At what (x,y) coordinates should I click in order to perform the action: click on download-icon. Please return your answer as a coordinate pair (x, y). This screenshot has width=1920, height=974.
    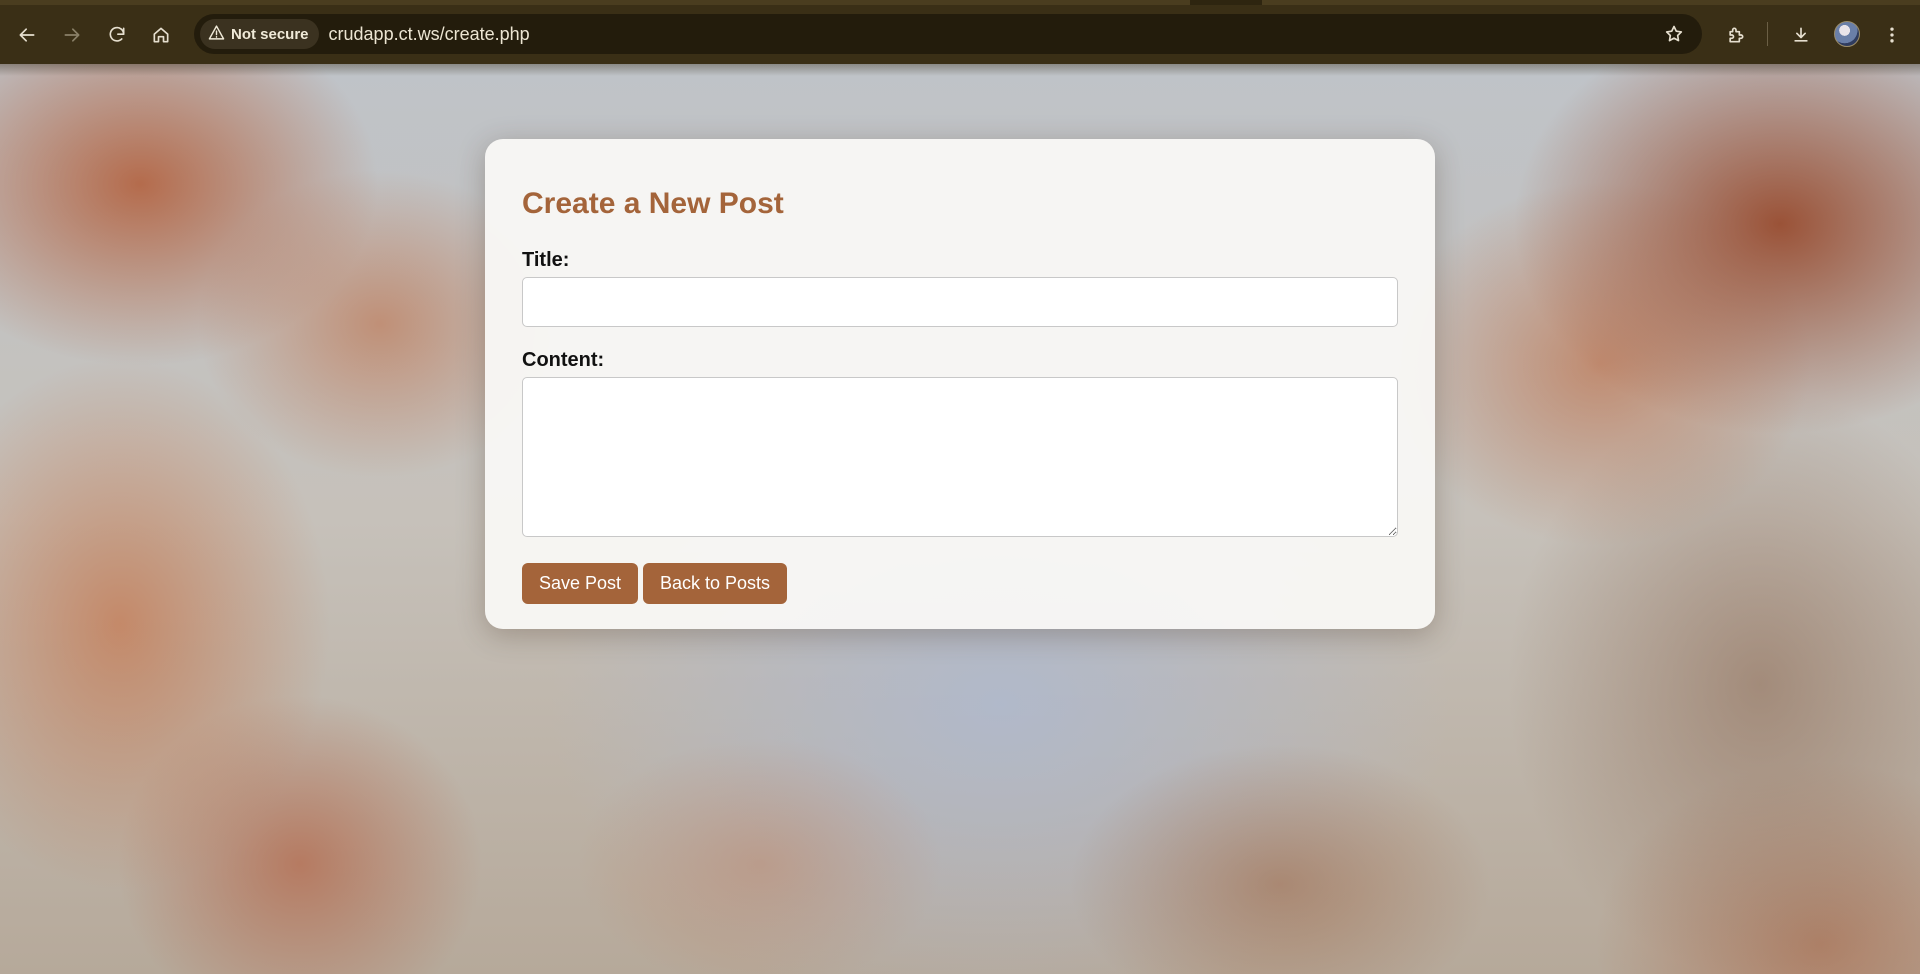
    Looking at the image, I should click on (1801, 35).